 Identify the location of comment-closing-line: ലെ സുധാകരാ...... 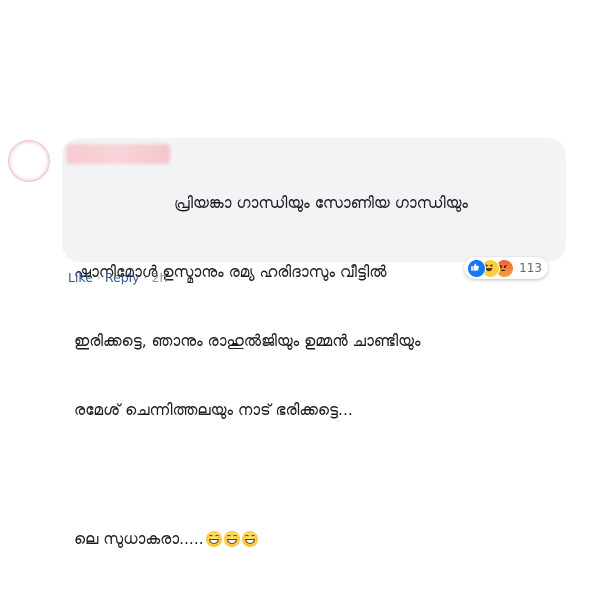
(318, 541).